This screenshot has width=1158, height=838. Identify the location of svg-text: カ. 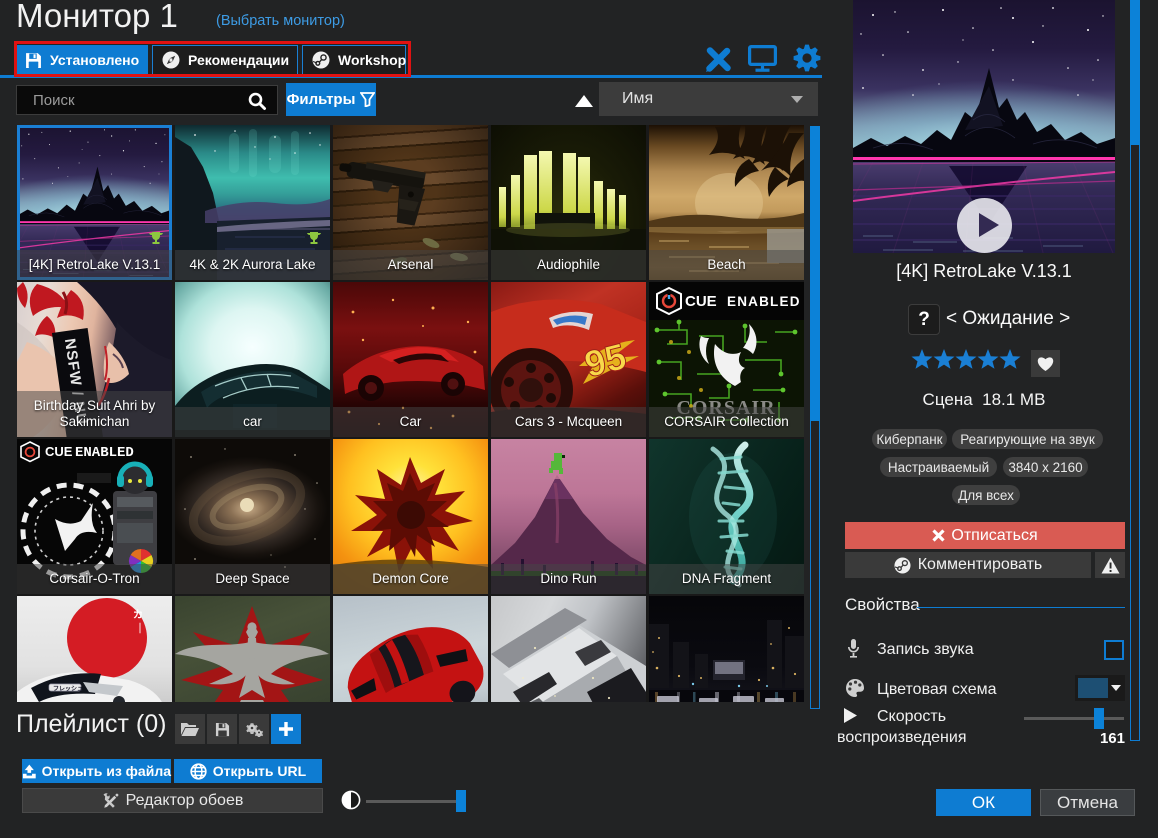
(138, 615).